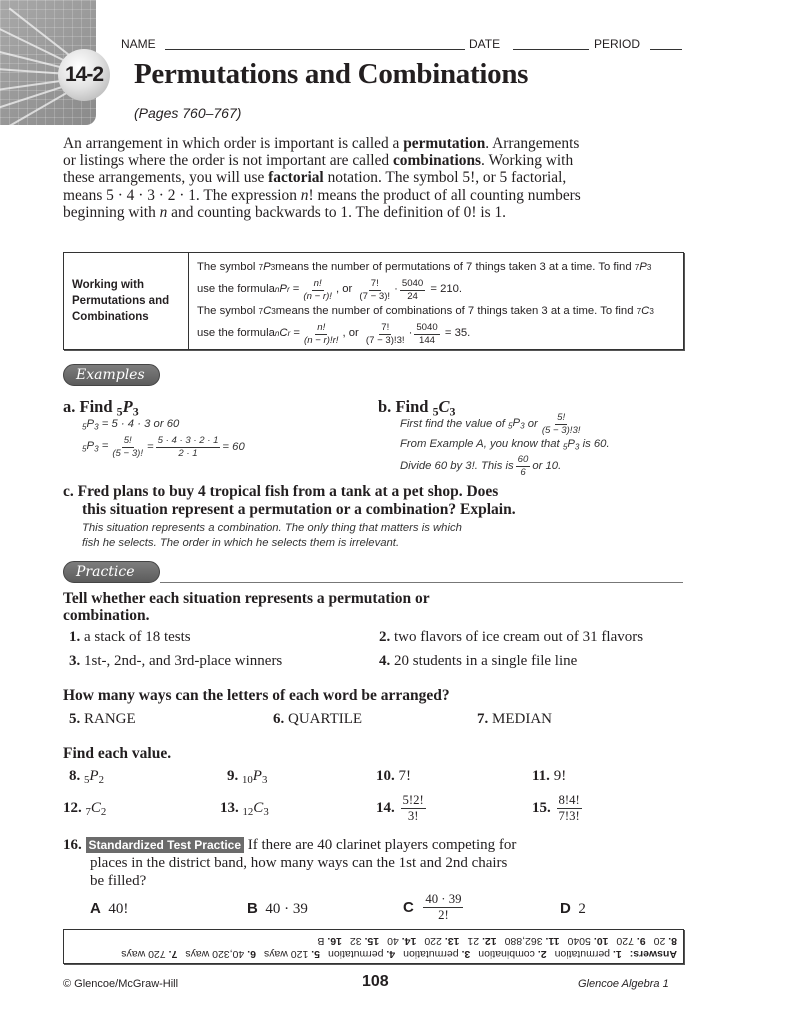  Describe the element at coordinates (109, 909) in the screenshot. I see `choice-a: A 40!` at that location.